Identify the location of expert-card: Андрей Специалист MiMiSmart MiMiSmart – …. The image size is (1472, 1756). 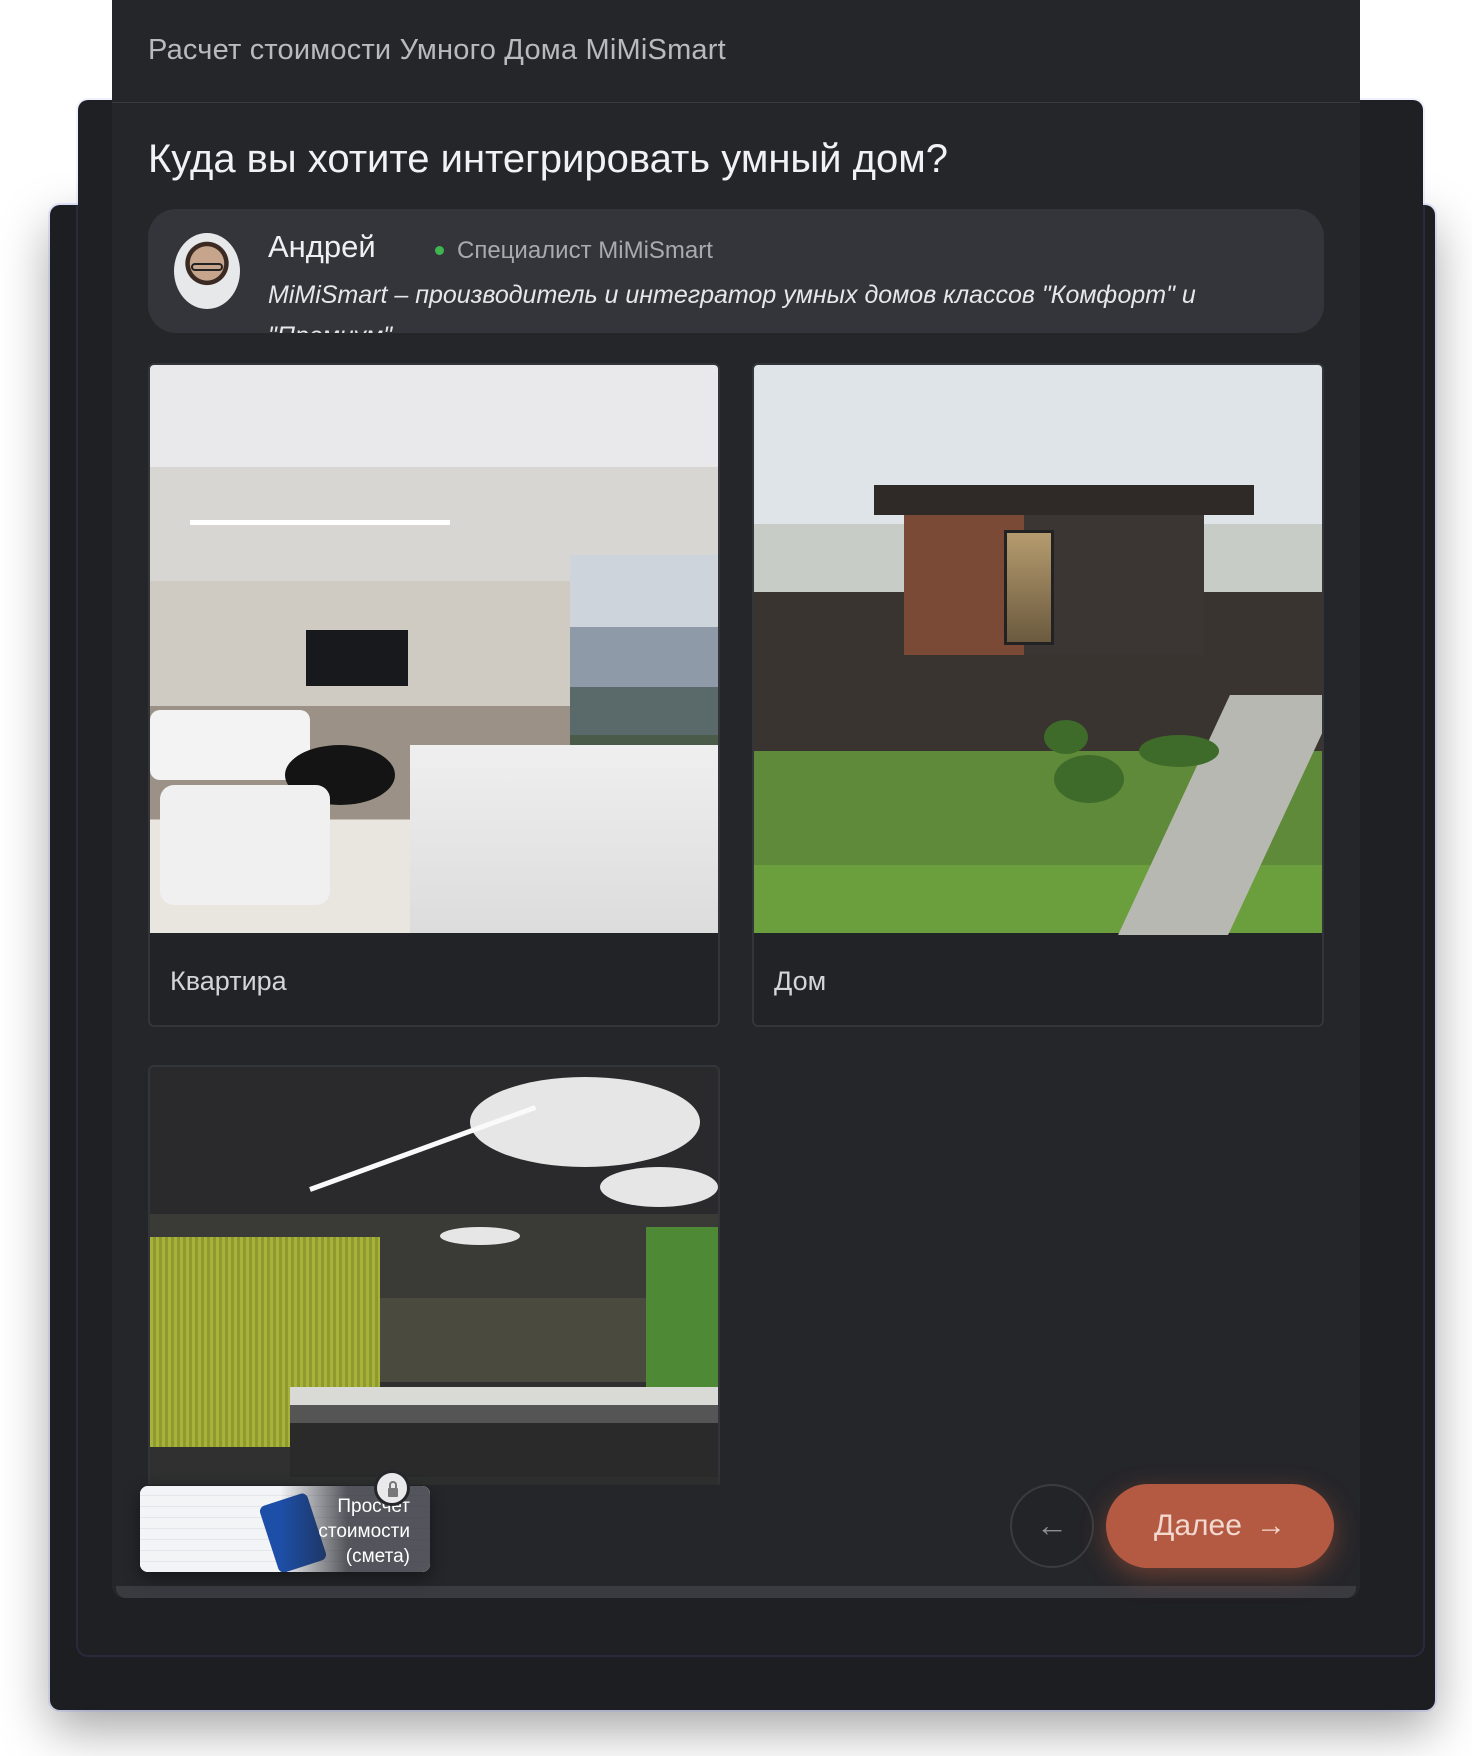
(736, 271).